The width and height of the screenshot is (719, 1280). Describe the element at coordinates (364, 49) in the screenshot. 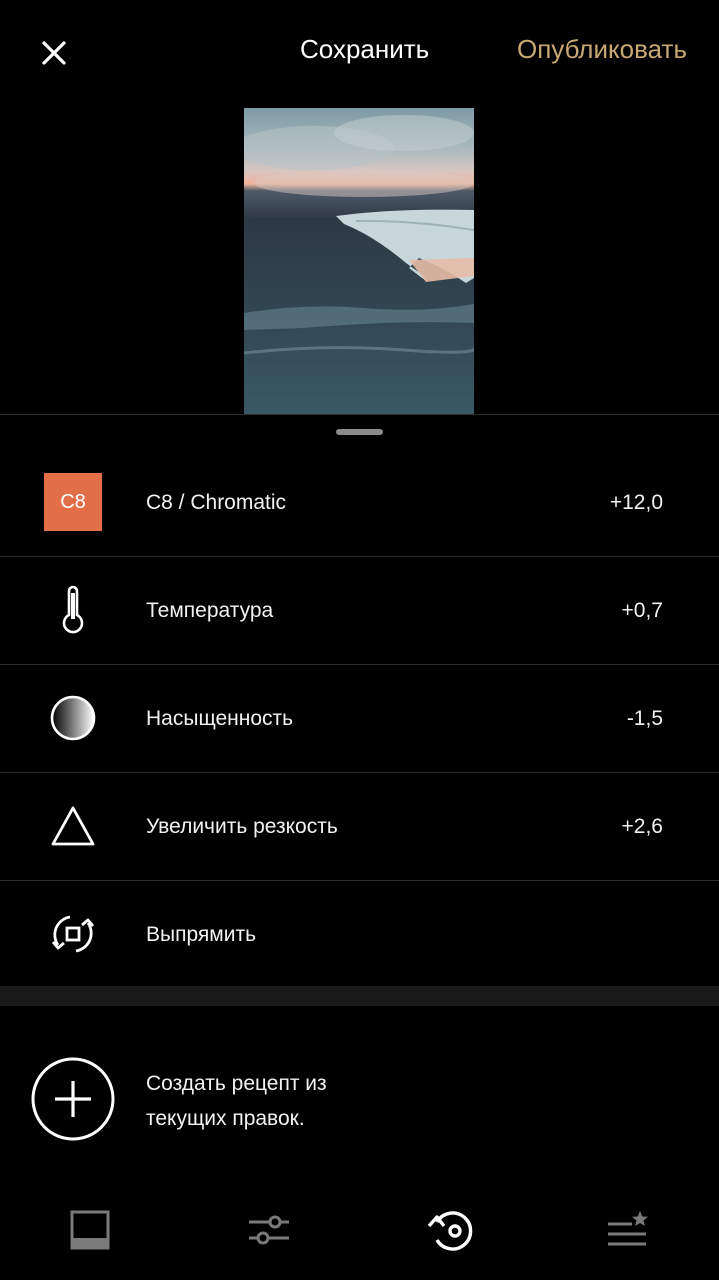

I see `save-button: Сохранить` at that location.